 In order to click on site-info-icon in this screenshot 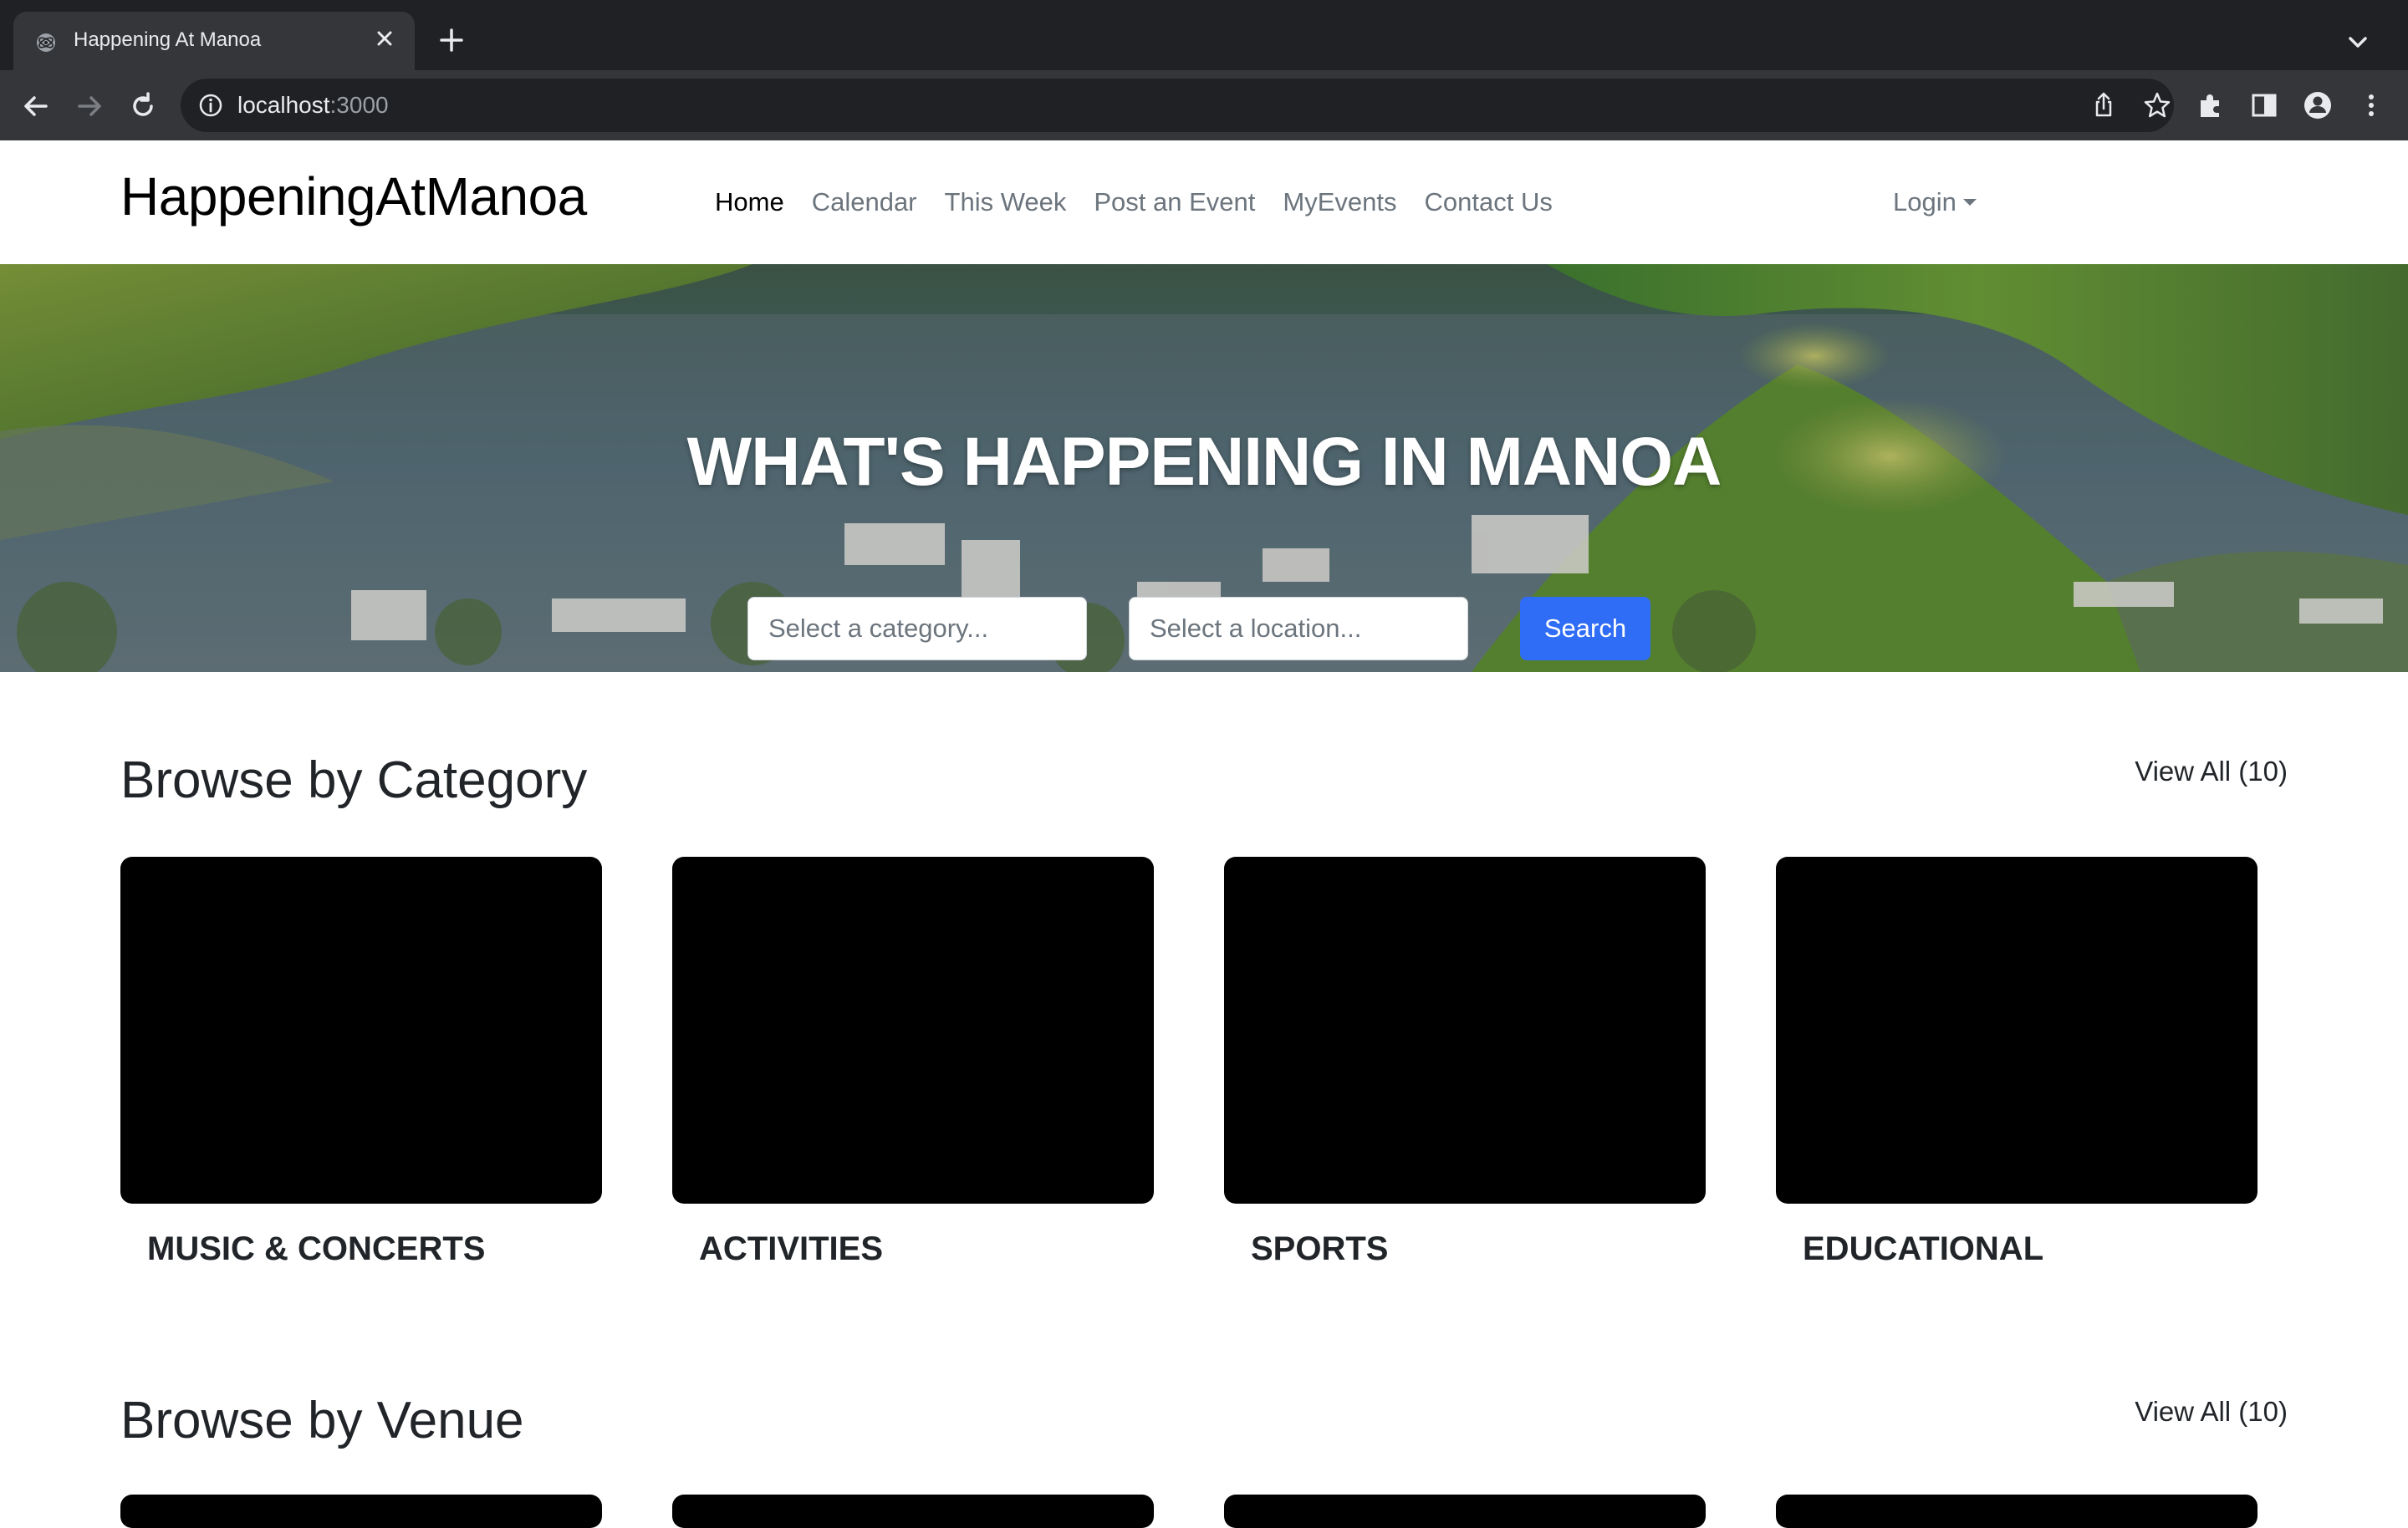, I will do `click(211, 105)`.